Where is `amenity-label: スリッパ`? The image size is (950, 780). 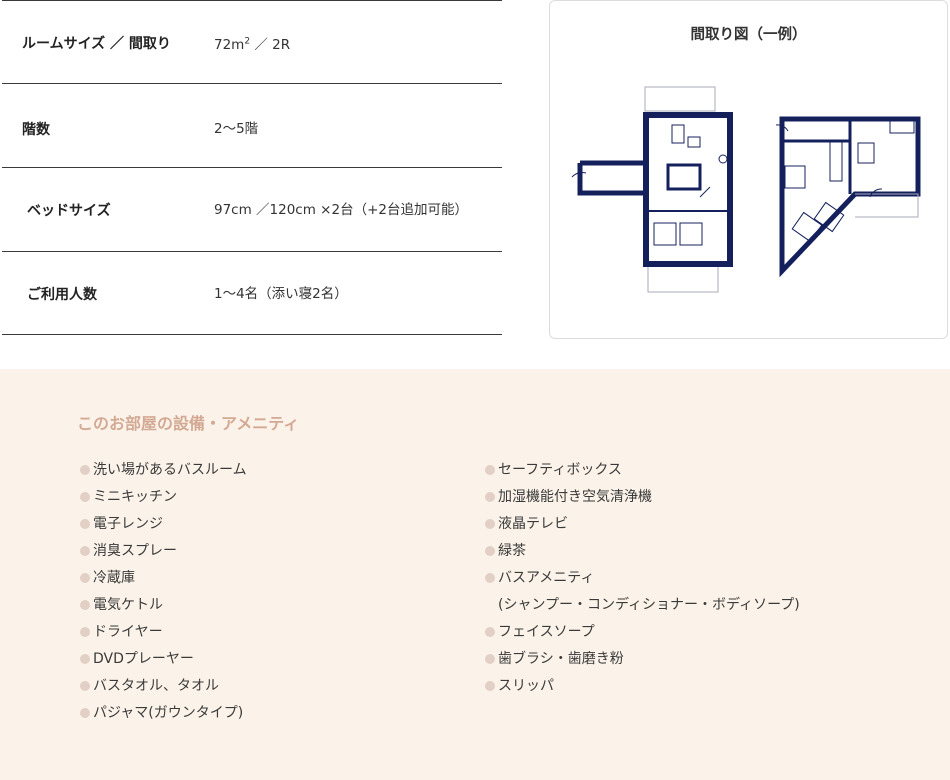 amenity-label: スリッパ is located at coordinates (526, 686).